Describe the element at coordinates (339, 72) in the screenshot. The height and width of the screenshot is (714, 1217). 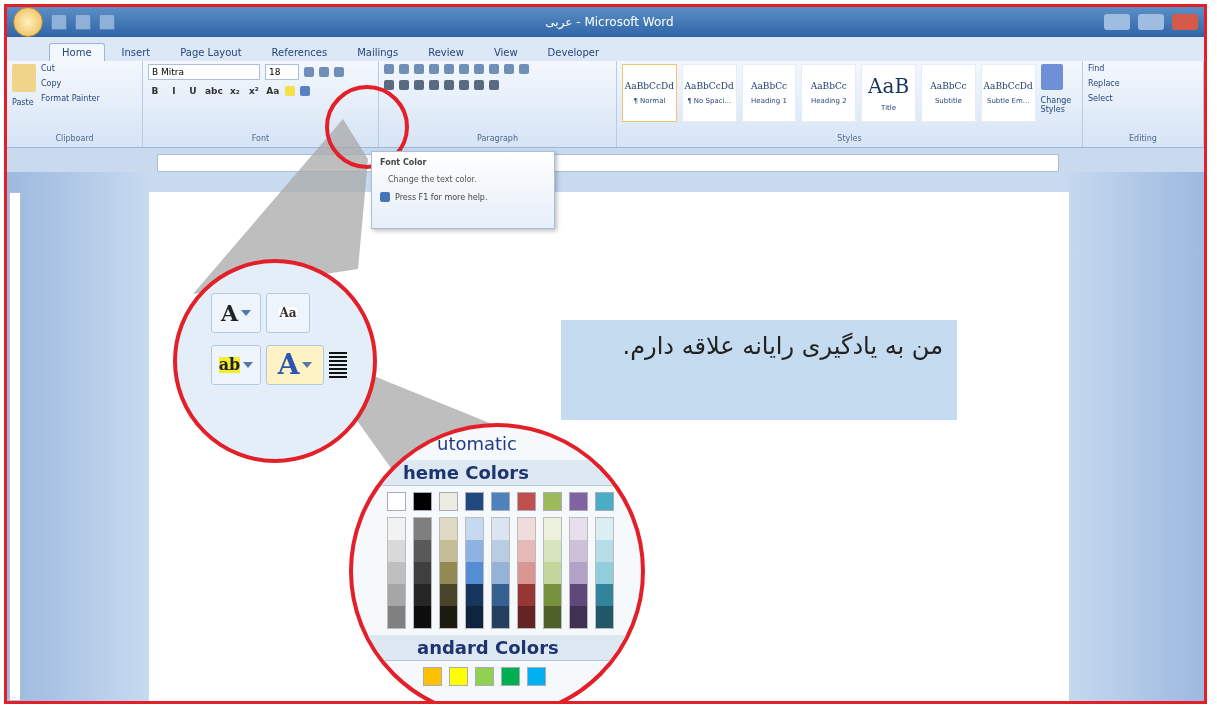
I see `clear-format-icon` at that location.